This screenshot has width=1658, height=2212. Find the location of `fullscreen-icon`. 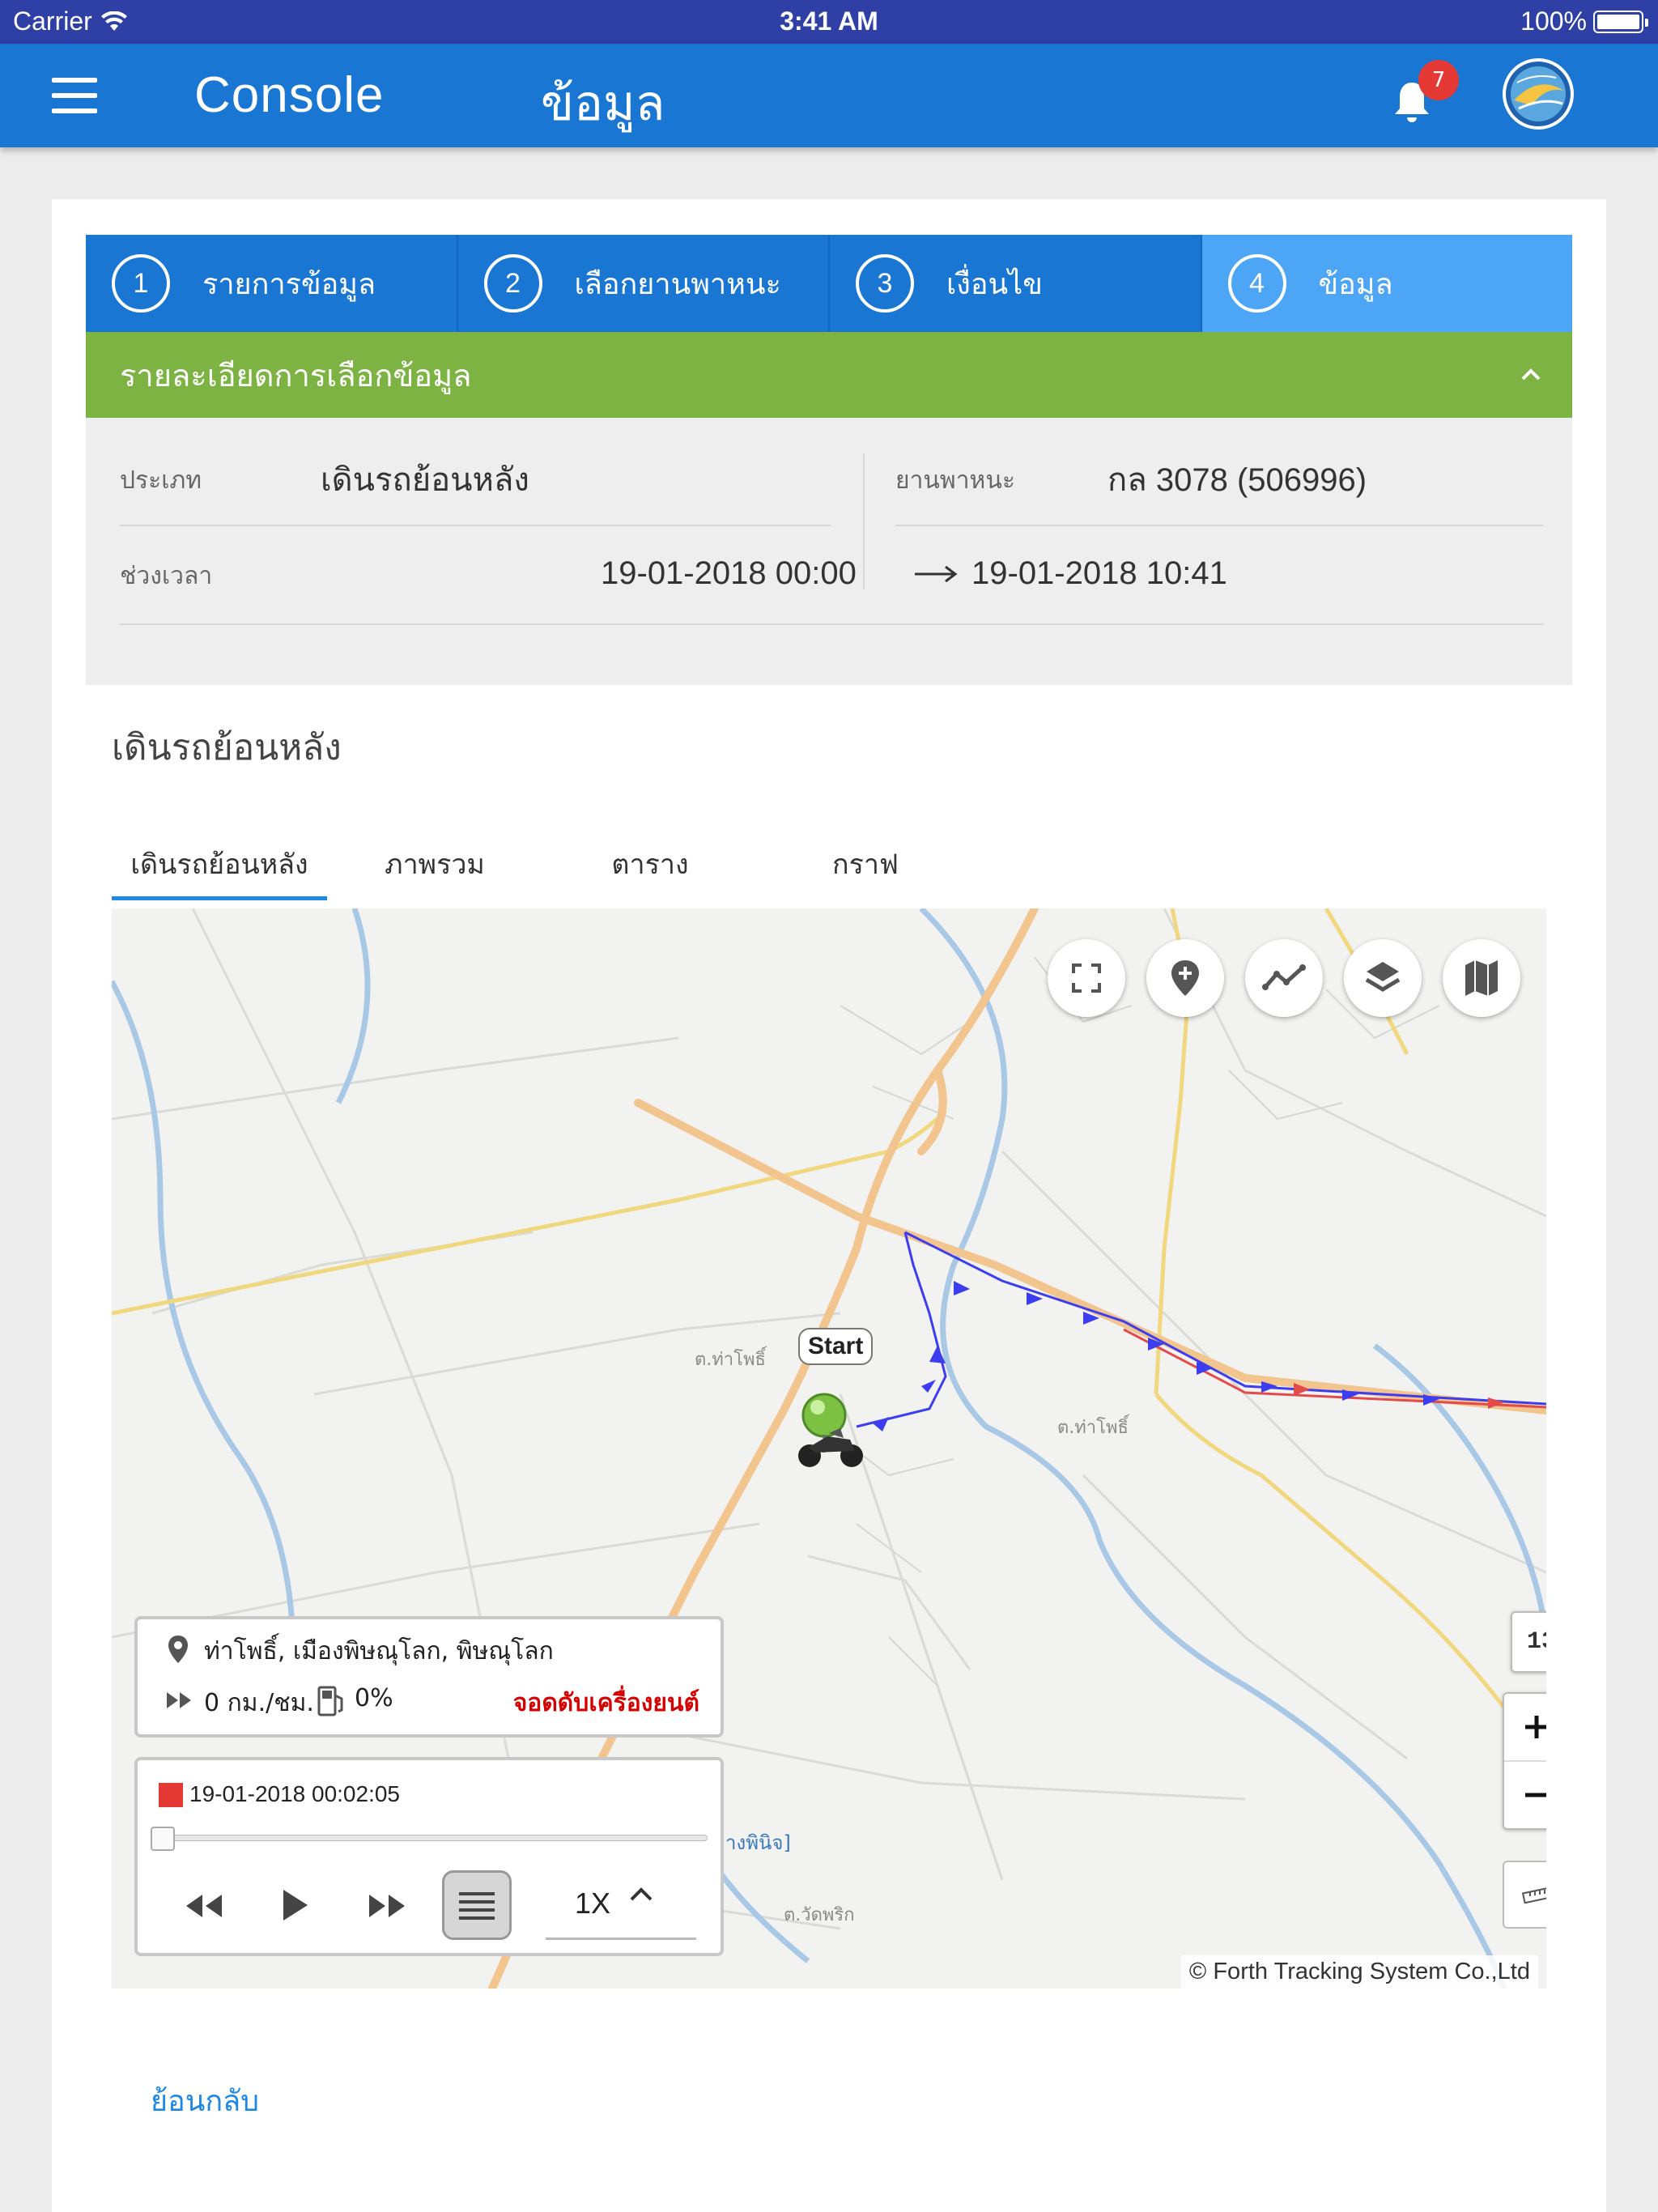

fullscreen-icon is located at coordinates (1086, 978).